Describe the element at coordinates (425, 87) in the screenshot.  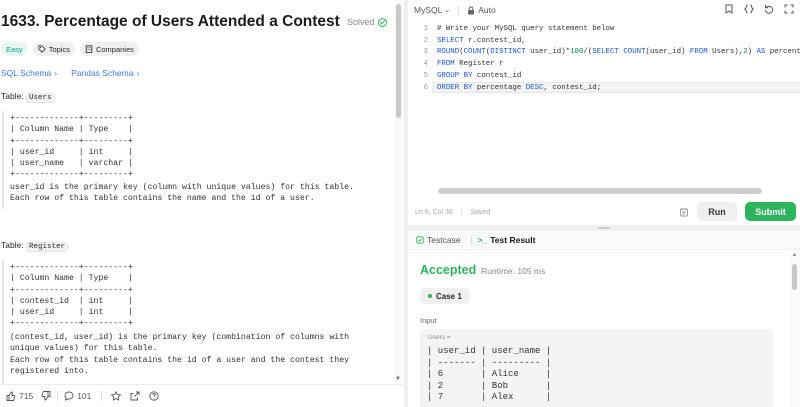
I see `line-number: 6` at that location.